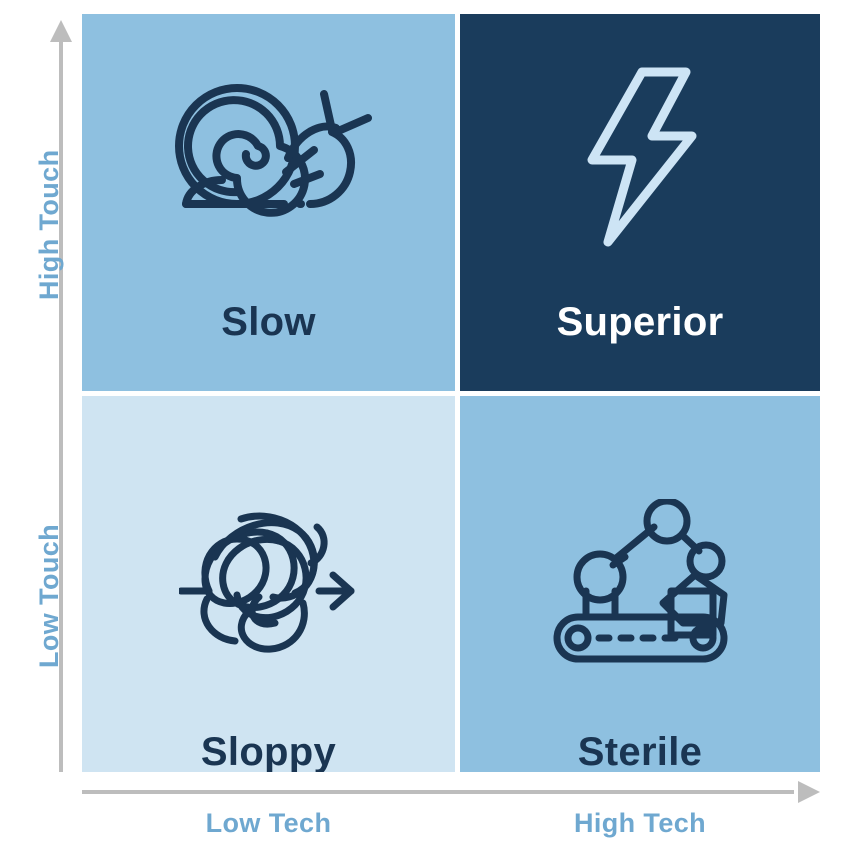 The height and width of the screenshot is (852, 844). What do you see at coordinates (640, 580) in the screenshot?
I see `robot-arm-conveyor-icon` at bounding box center [640, 580].